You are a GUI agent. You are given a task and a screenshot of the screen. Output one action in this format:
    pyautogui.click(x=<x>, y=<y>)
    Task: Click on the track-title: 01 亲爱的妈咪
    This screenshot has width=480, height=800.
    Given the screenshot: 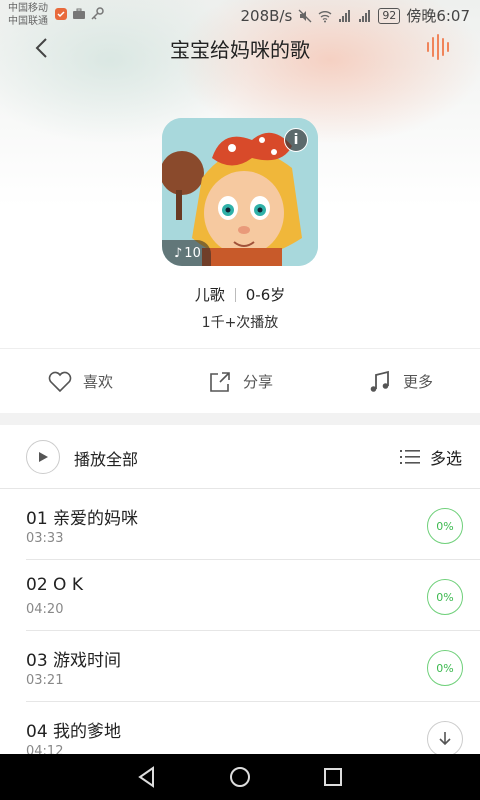 What is the action you would take?
    pyautogui.click(x=82, y=519)
    